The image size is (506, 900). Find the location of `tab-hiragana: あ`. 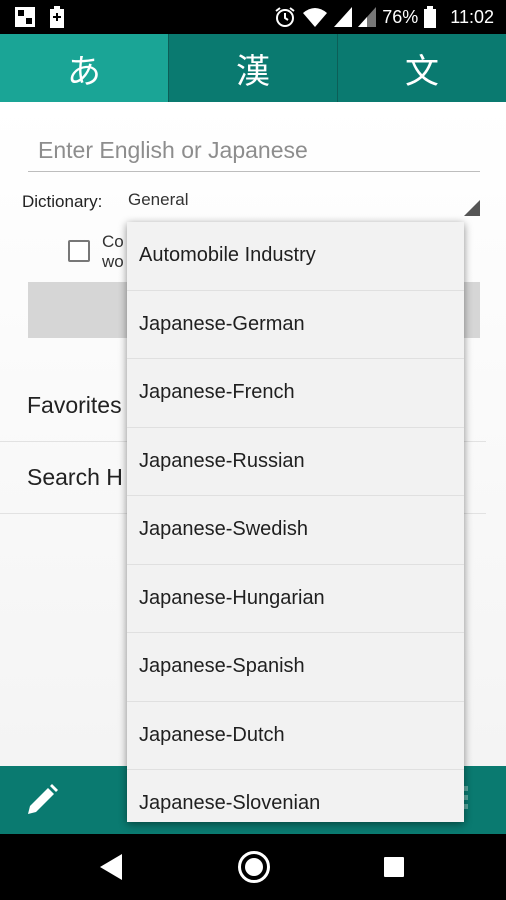

tab-hiragana: あ is located at coordinates (84, 68).